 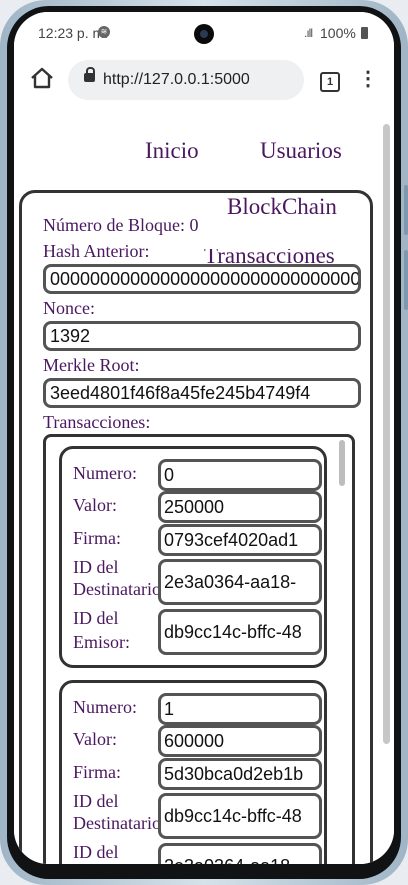 What do you see at coordinates (338, 33) in the screenshot?
I see `battery-percent: 100%` at bounding box center [338, 33].